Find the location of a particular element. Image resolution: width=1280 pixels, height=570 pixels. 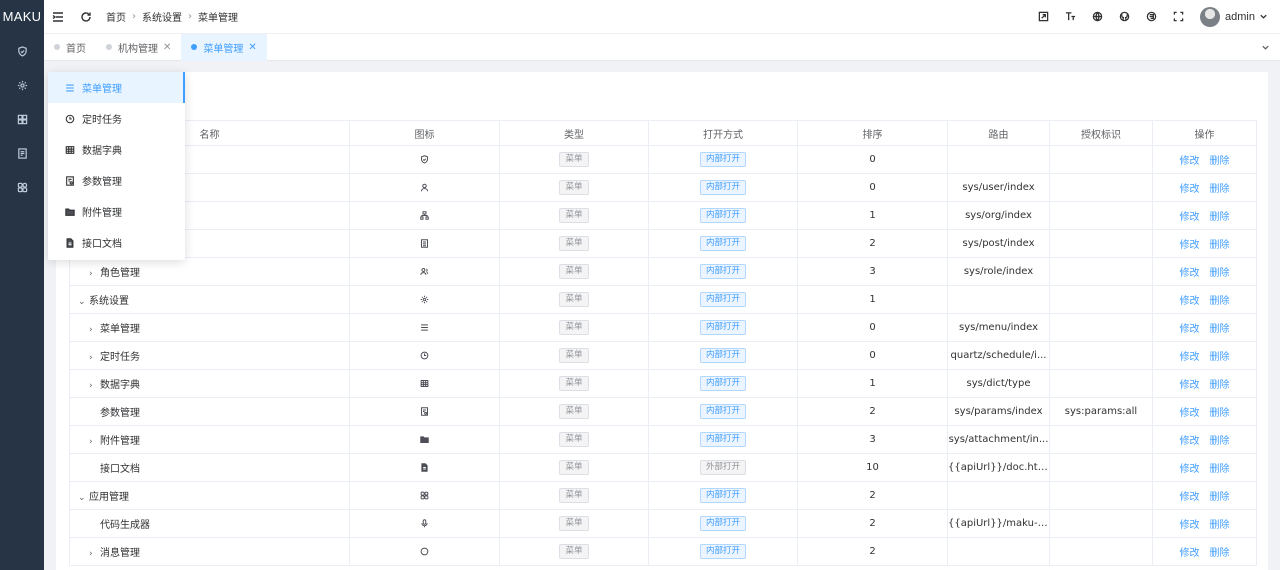

doc-icon is located at coordinates (22, 153).